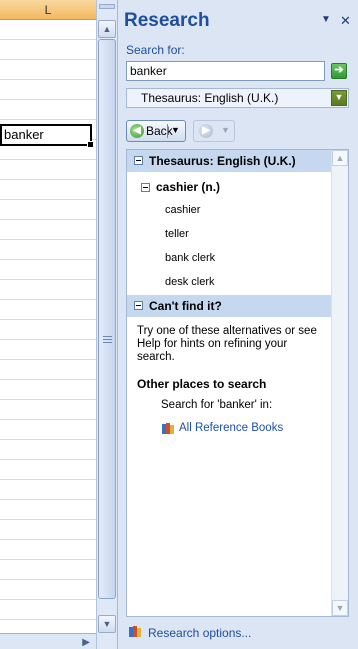  Describe the element at coordinates (185, 306) in the screenshot. I see `section-cant-find-label: Can't find it?` at that location.